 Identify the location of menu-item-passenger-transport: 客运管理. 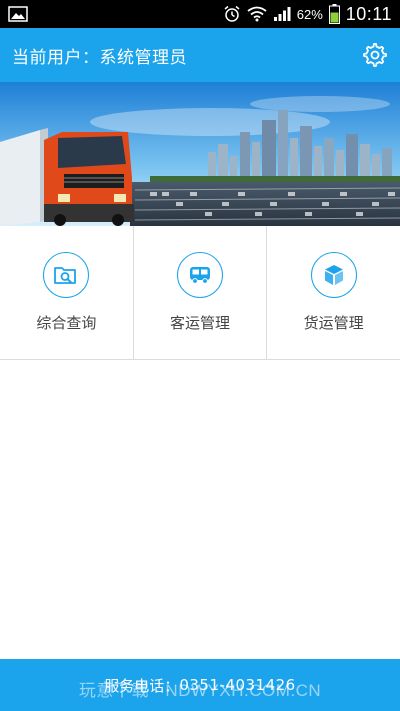
(201, 292).